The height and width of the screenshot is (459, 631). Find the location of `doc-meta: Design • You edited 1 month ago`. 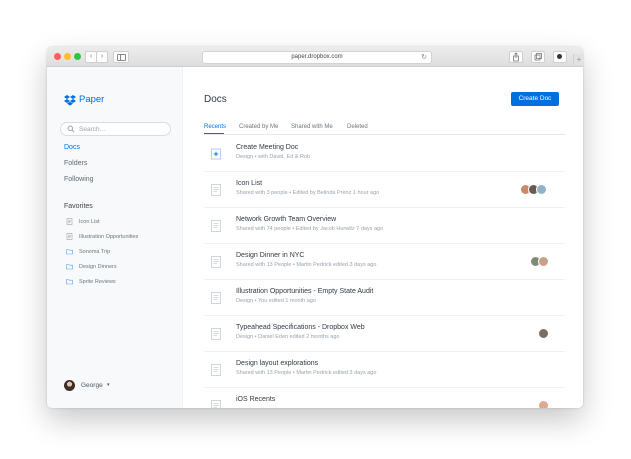

doc-meta: Design • You edited 1 month ago is located at coordinates (276, 301).